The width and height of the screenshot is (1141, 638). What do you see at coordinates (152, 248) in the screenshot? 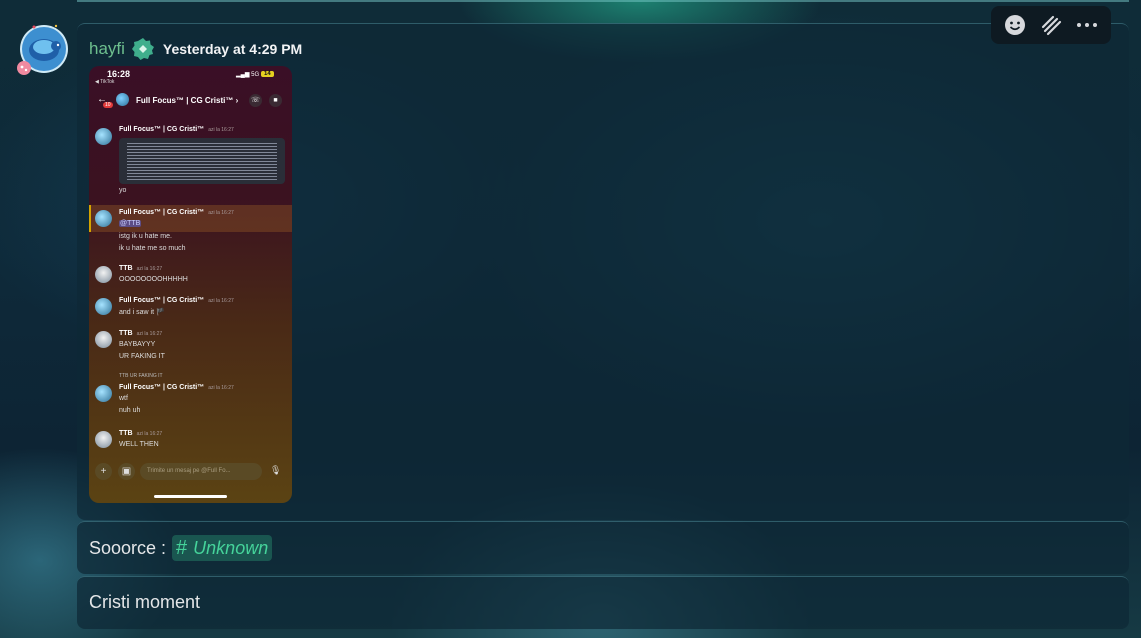
I see `message-text: ik u hate me so much` at bounding box center [152, 248].